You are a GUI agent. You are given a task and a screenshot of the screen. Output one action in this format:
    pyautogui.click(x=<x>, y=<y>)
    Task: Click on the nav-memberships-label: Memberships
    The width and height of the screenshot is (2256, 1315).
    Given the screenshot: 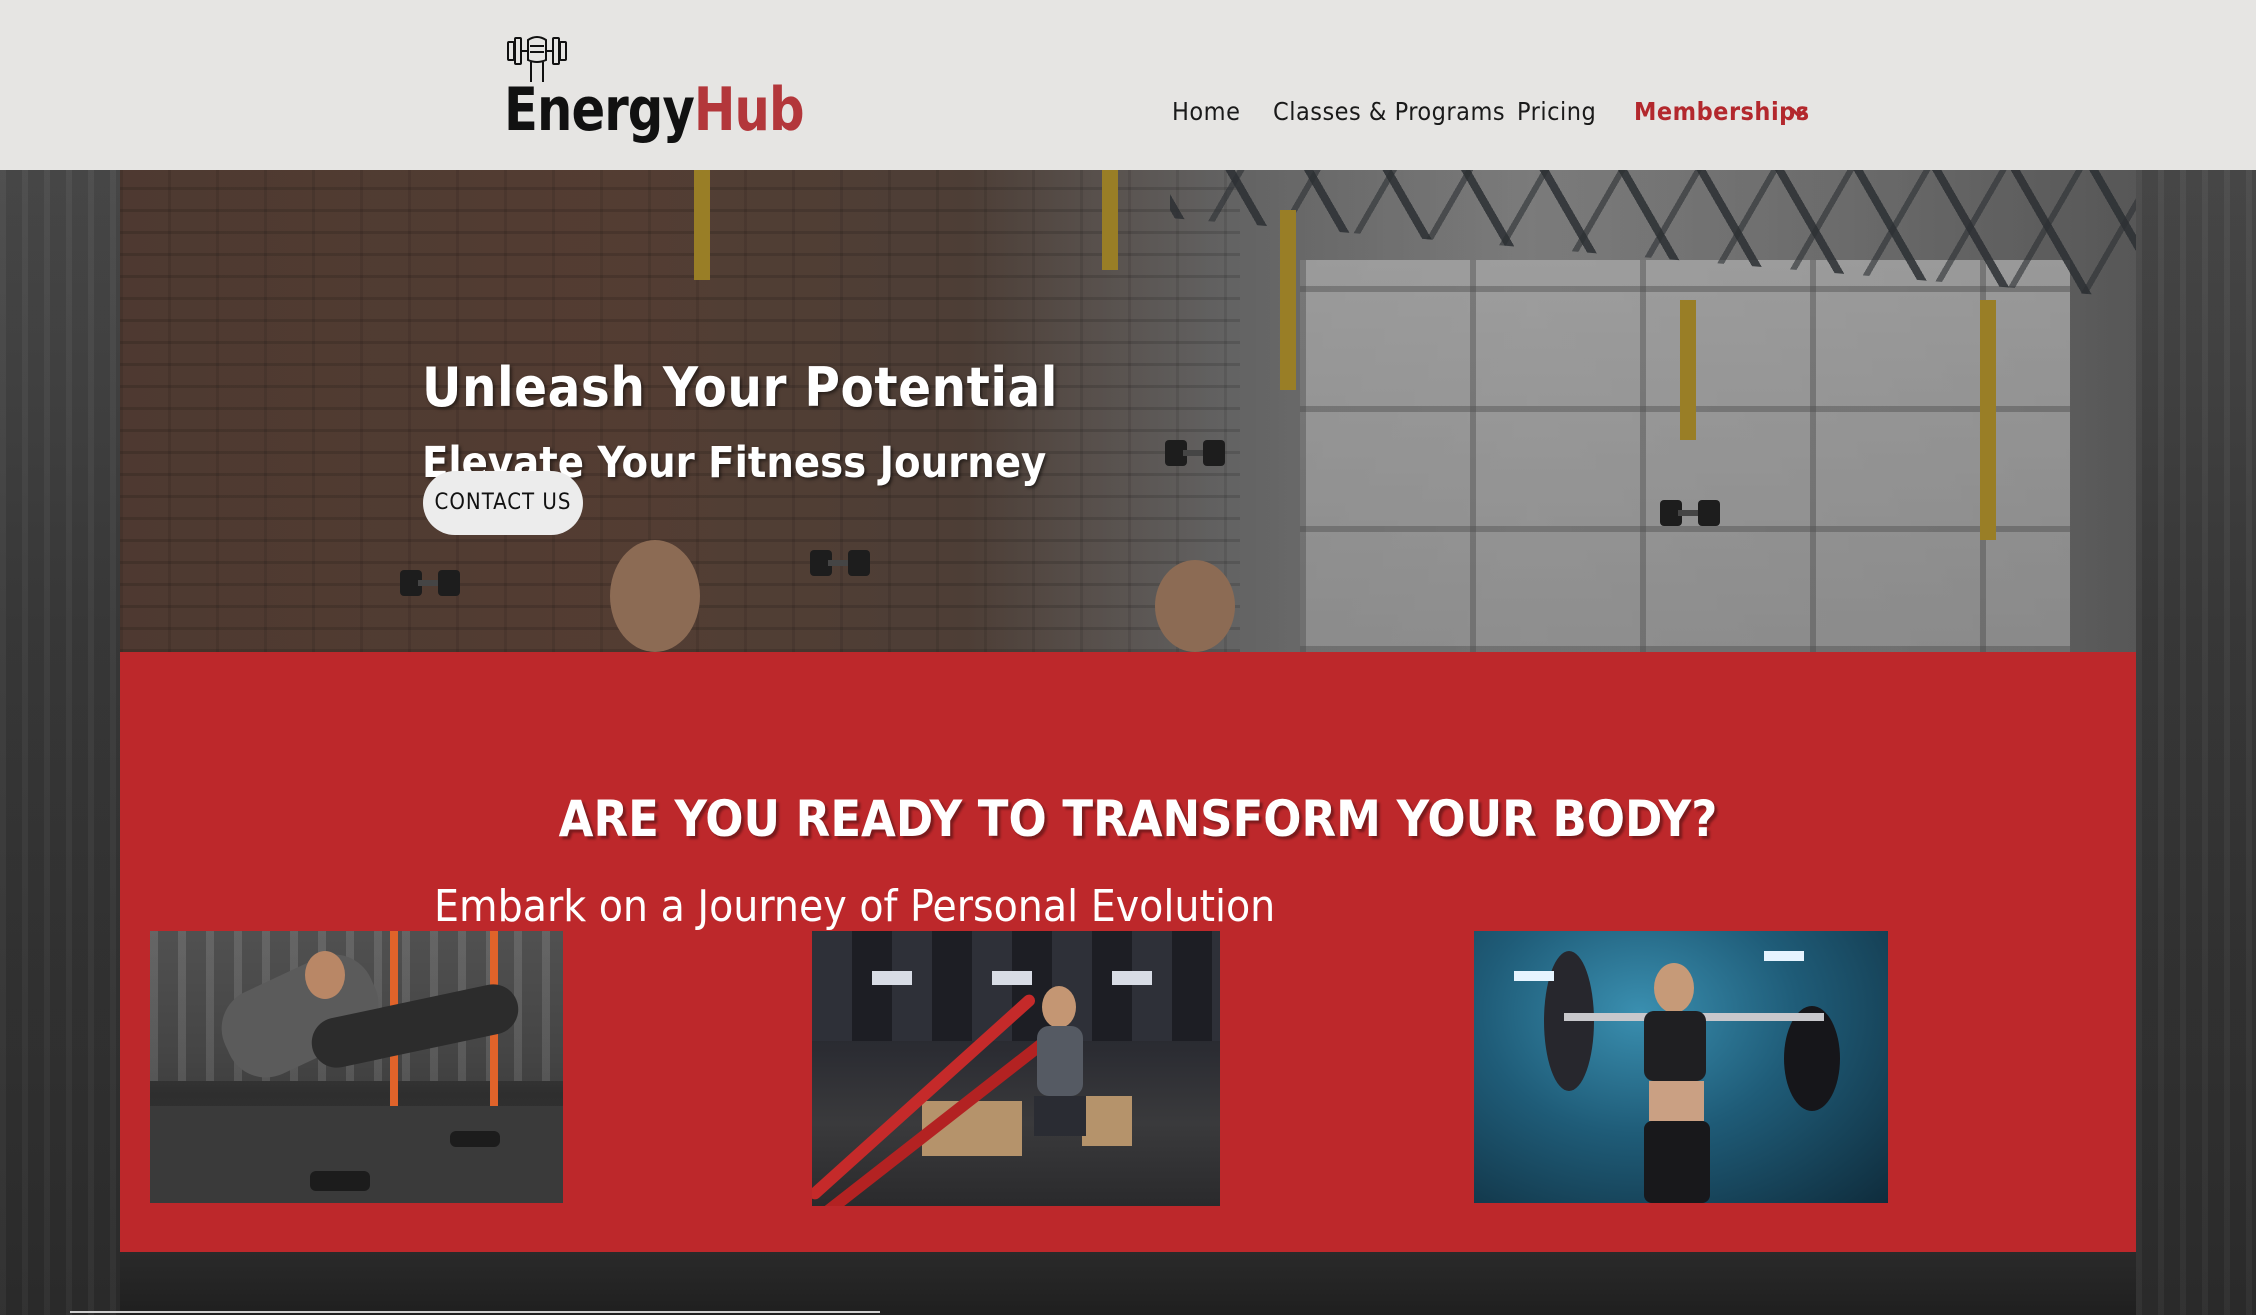 What is the action you would take?
    pyautogui.click(x=1722, y=111)
    